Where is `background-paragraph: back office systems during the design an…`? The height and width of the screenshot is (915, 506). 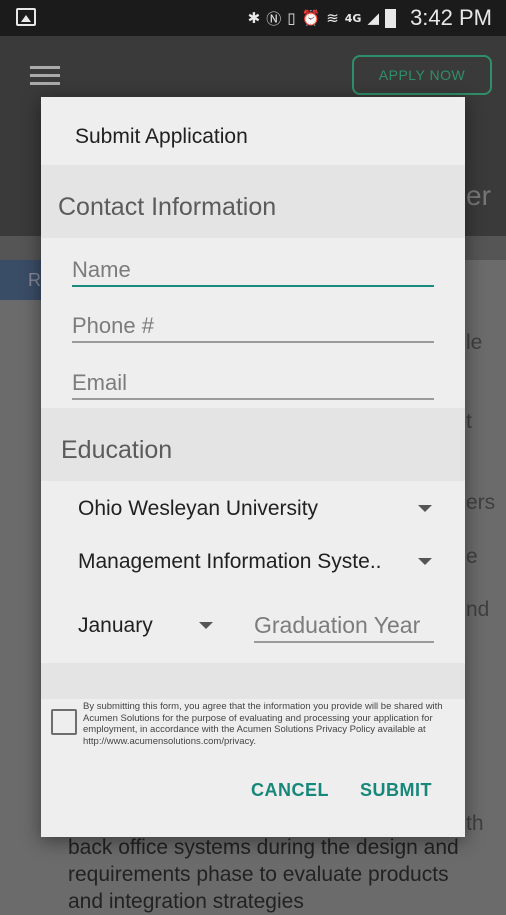 background-paragraph: back office systems during the design an… is located at coordinates (283, 874).